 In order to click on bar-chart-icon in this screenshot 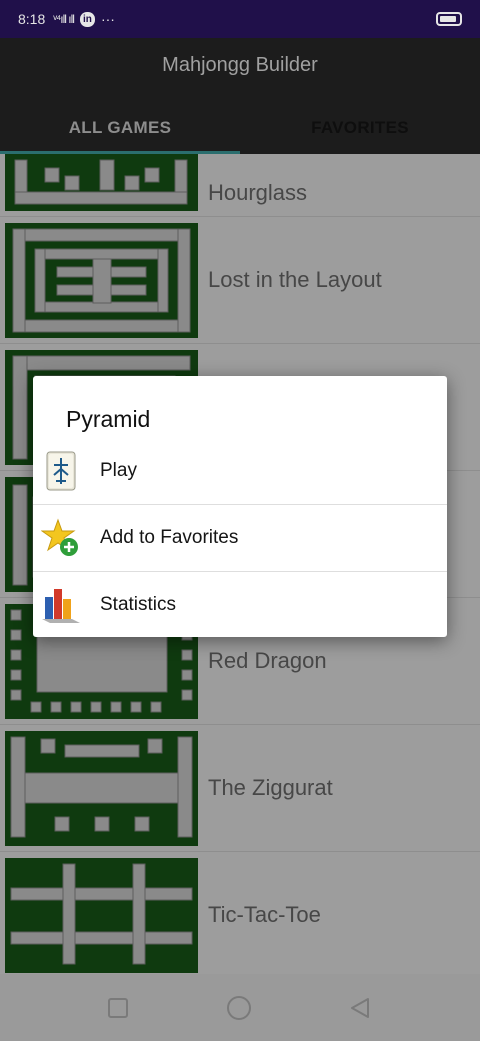, I will do `click(61, 605)`.